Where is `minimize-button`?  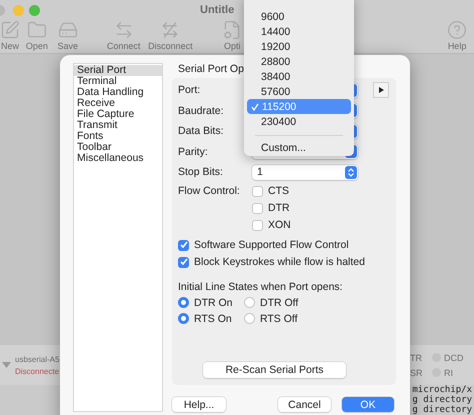
minimize-button is located at coordinates (18, 10).